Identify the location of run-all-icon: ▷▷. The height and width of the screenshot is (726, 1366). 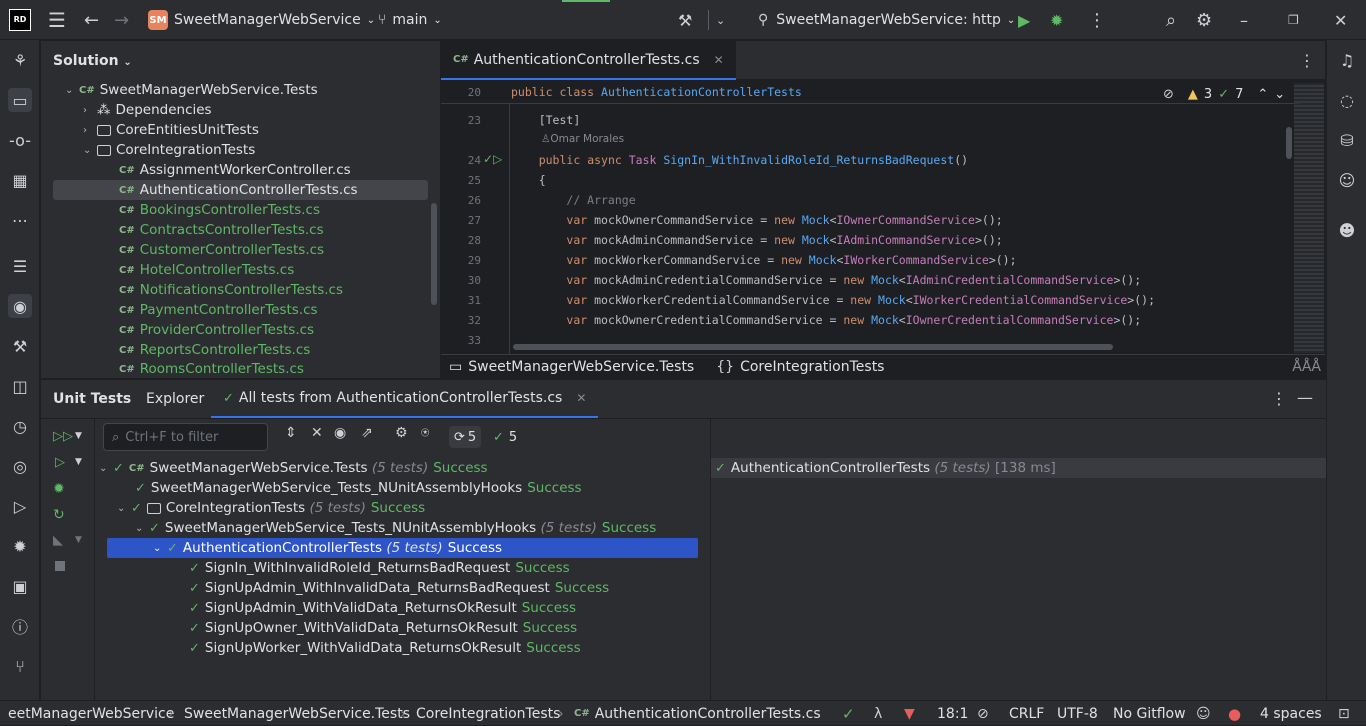
(63, 436).